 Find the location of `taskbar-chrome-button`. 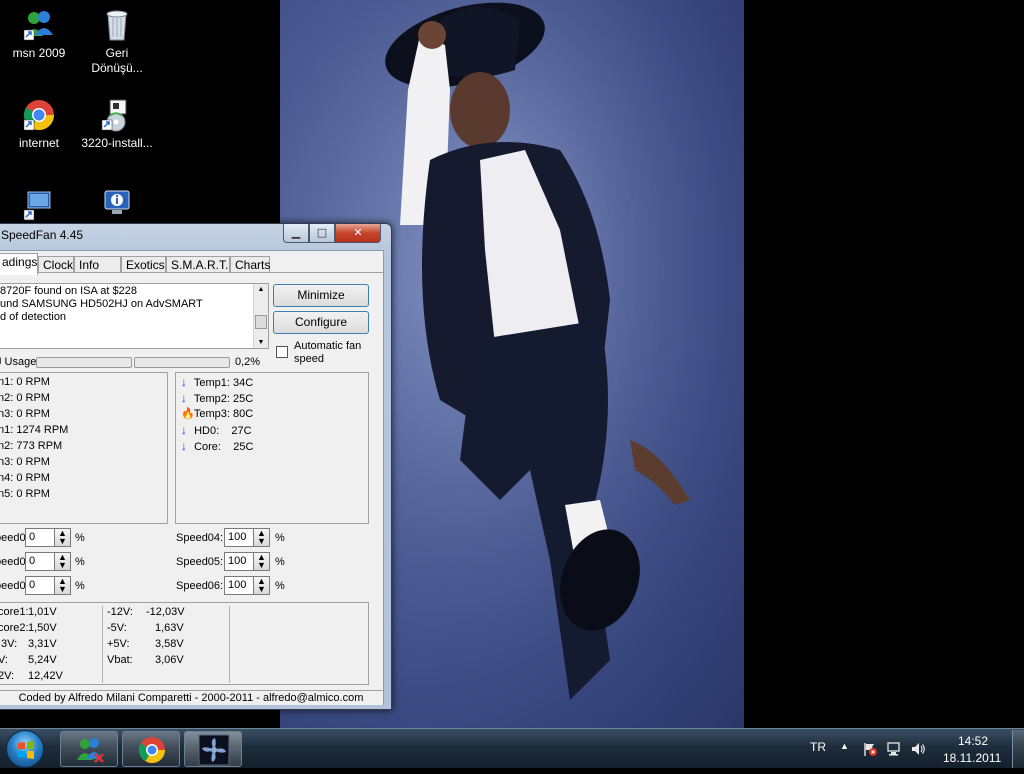

taskbar-chrome-button is located at coordinates (151, 749).